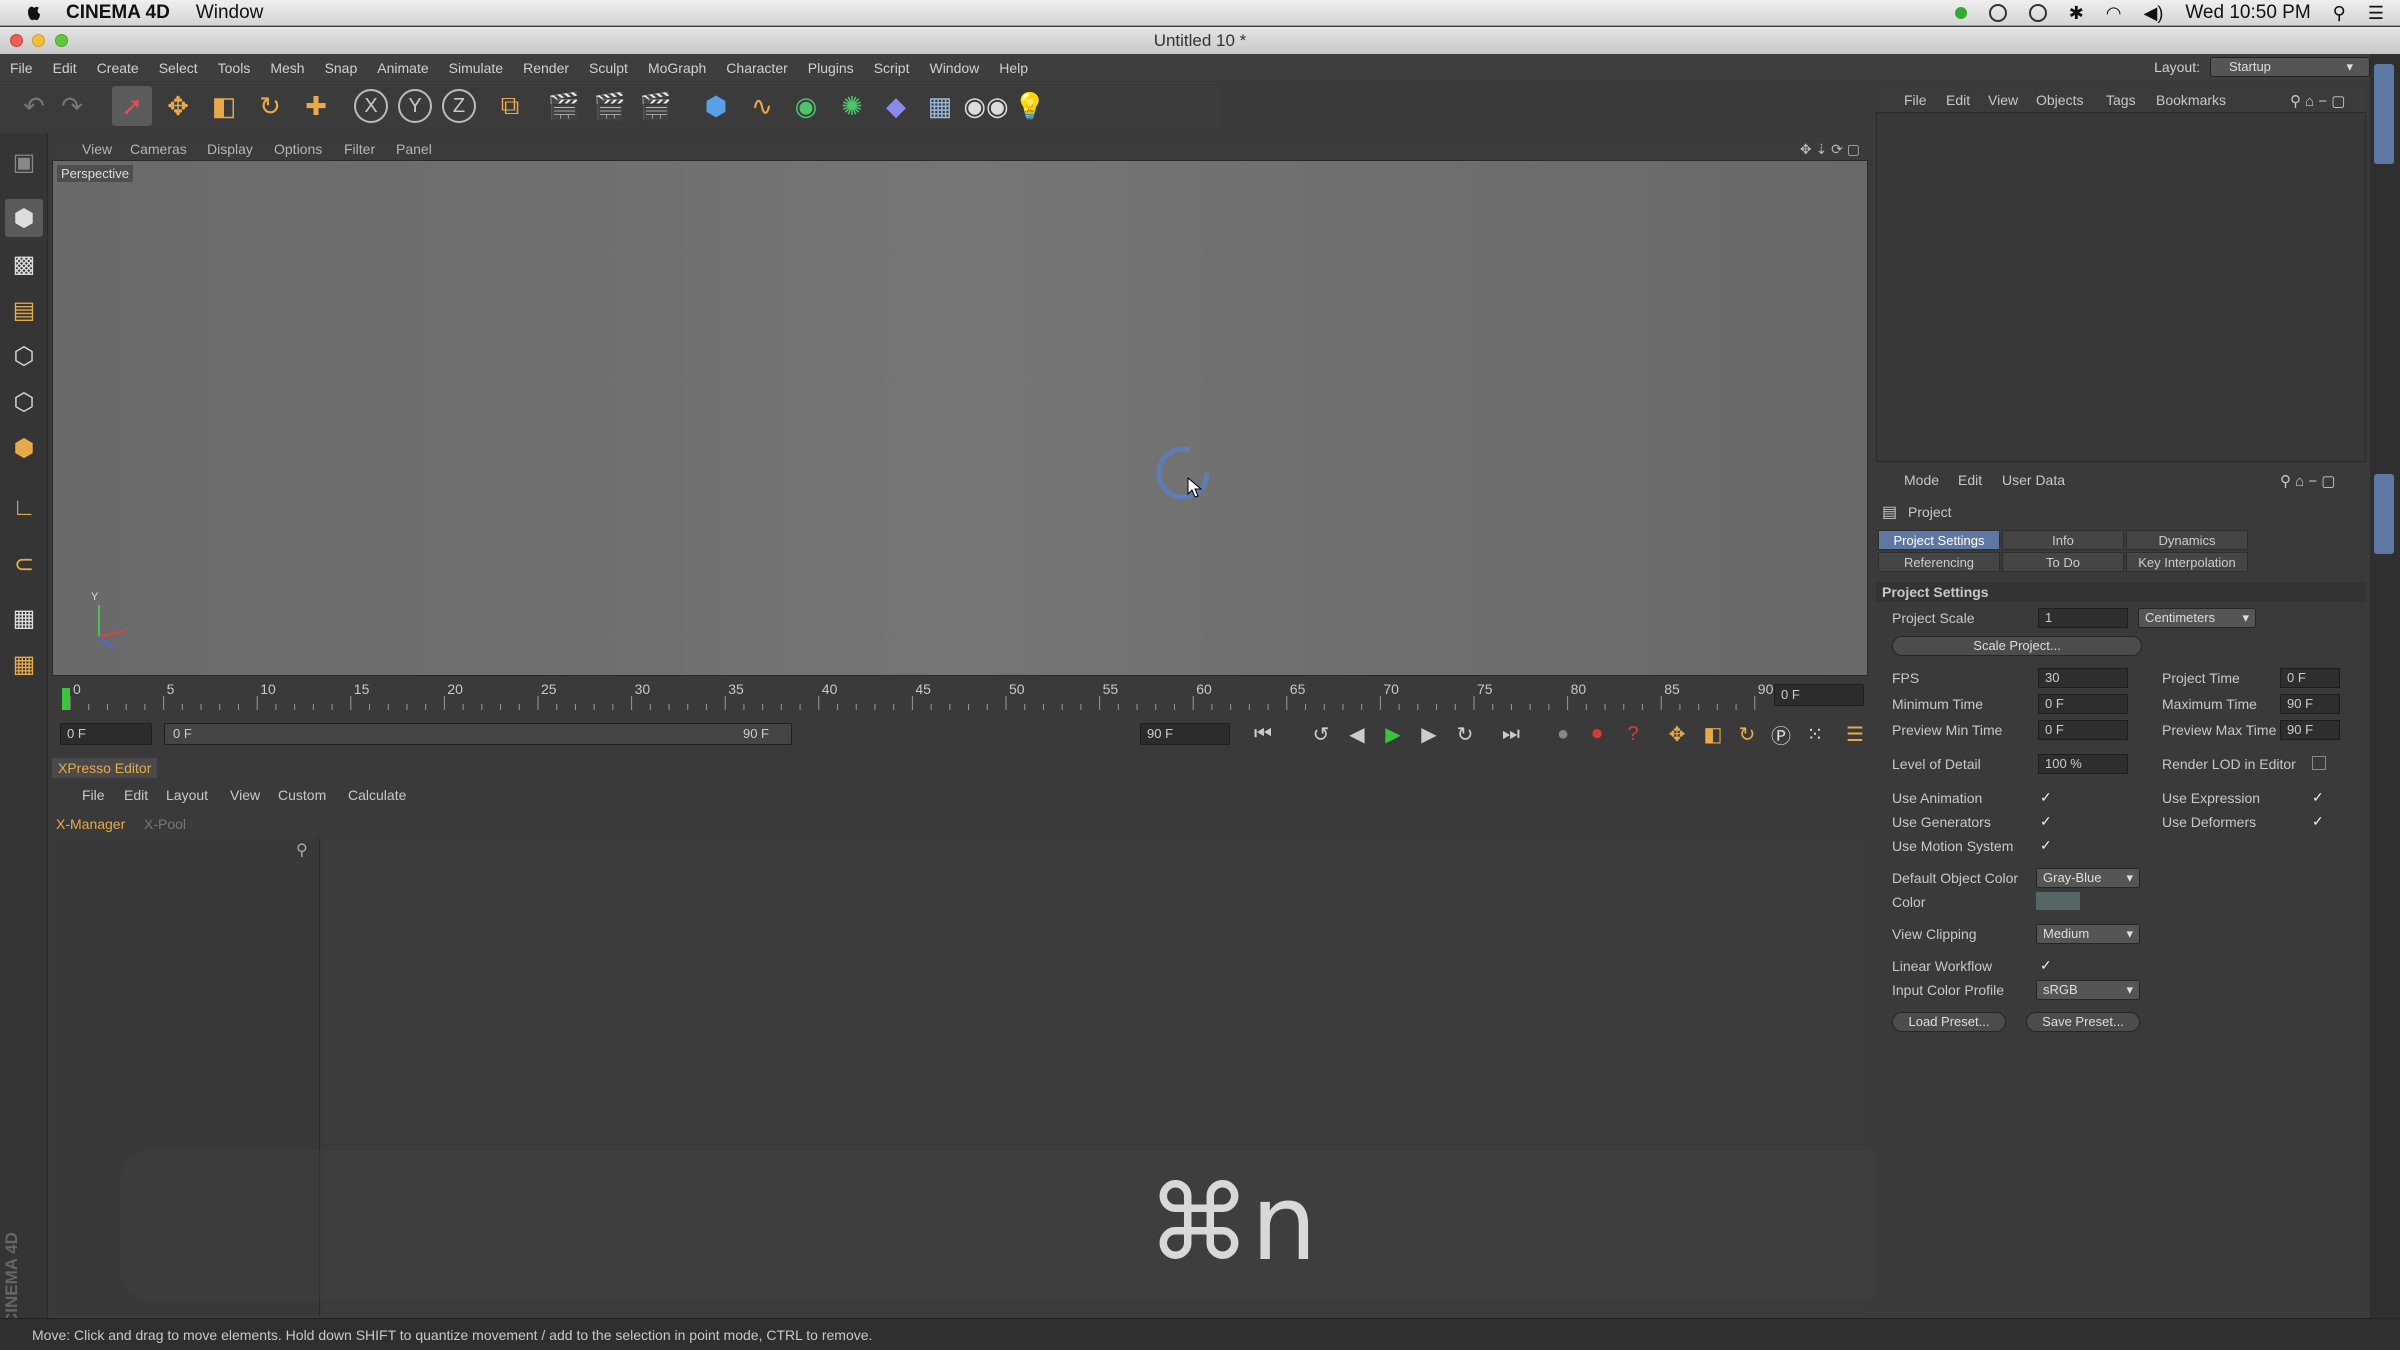  What do you see at coordinates (852, 106) in the screenshot?
I see `array-icon: ✺` at bounding box center [852, 106].